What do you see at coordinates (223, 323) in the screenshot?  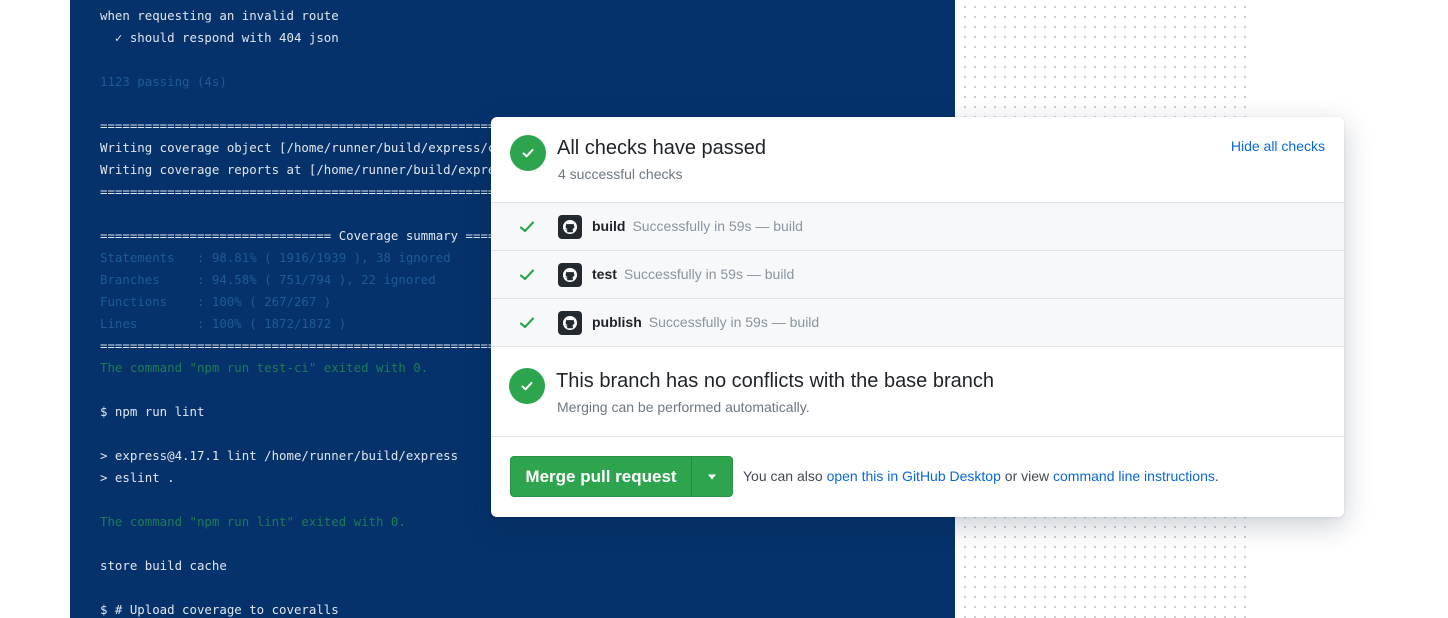 I see `log-line: Lines : 100% ( 1872/1872 )` at bounding box center [223, 323].